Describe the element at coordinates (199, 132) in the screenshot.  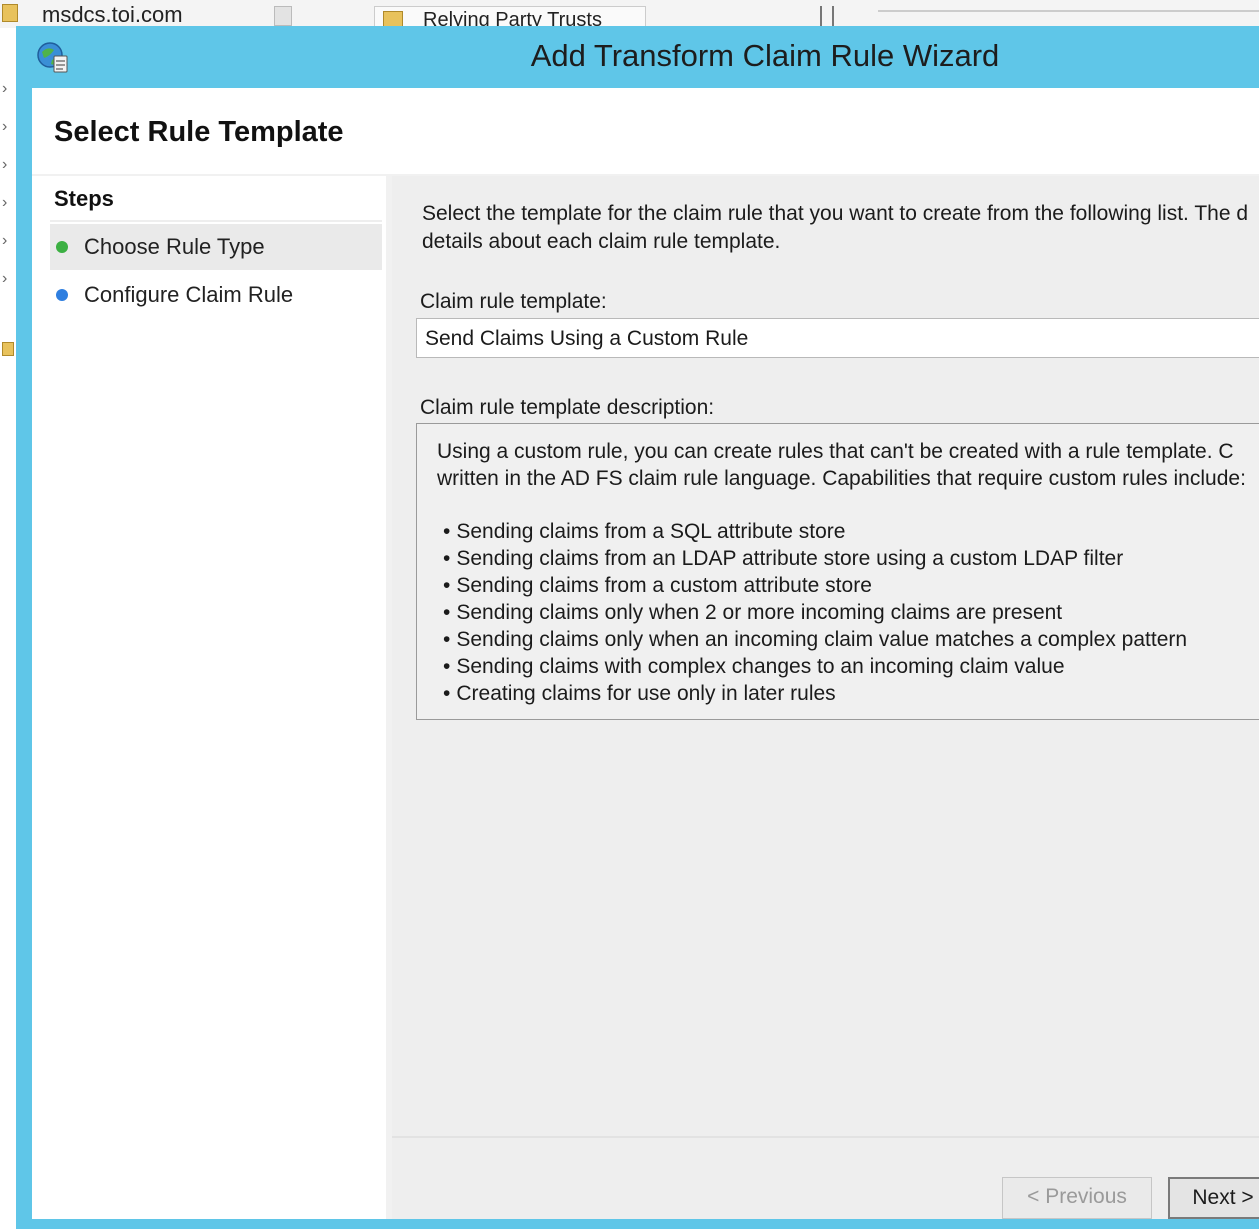
I see `page-title: Select Rule Template` at that location.